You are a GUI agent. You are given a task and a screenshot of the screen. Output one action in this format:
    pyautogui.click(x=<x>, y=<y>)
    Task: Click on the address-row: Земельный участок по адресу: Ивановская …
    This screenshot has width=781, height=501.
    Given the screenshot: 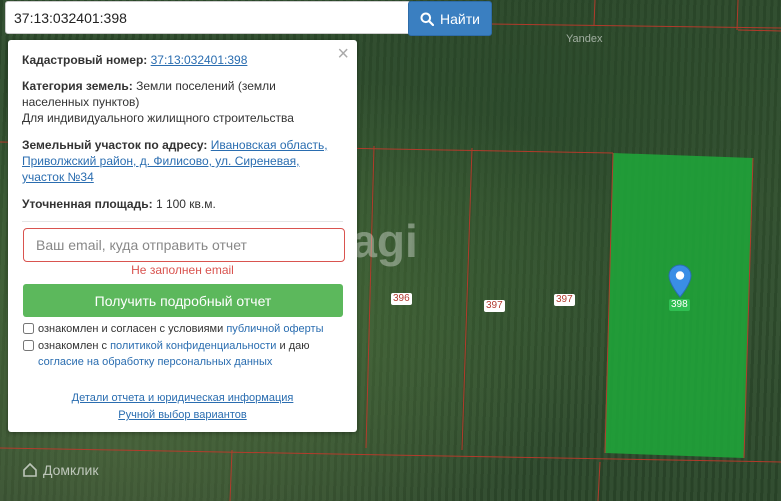 What is the action you would take?
    pyautogui.click(x=182, y=161)
    